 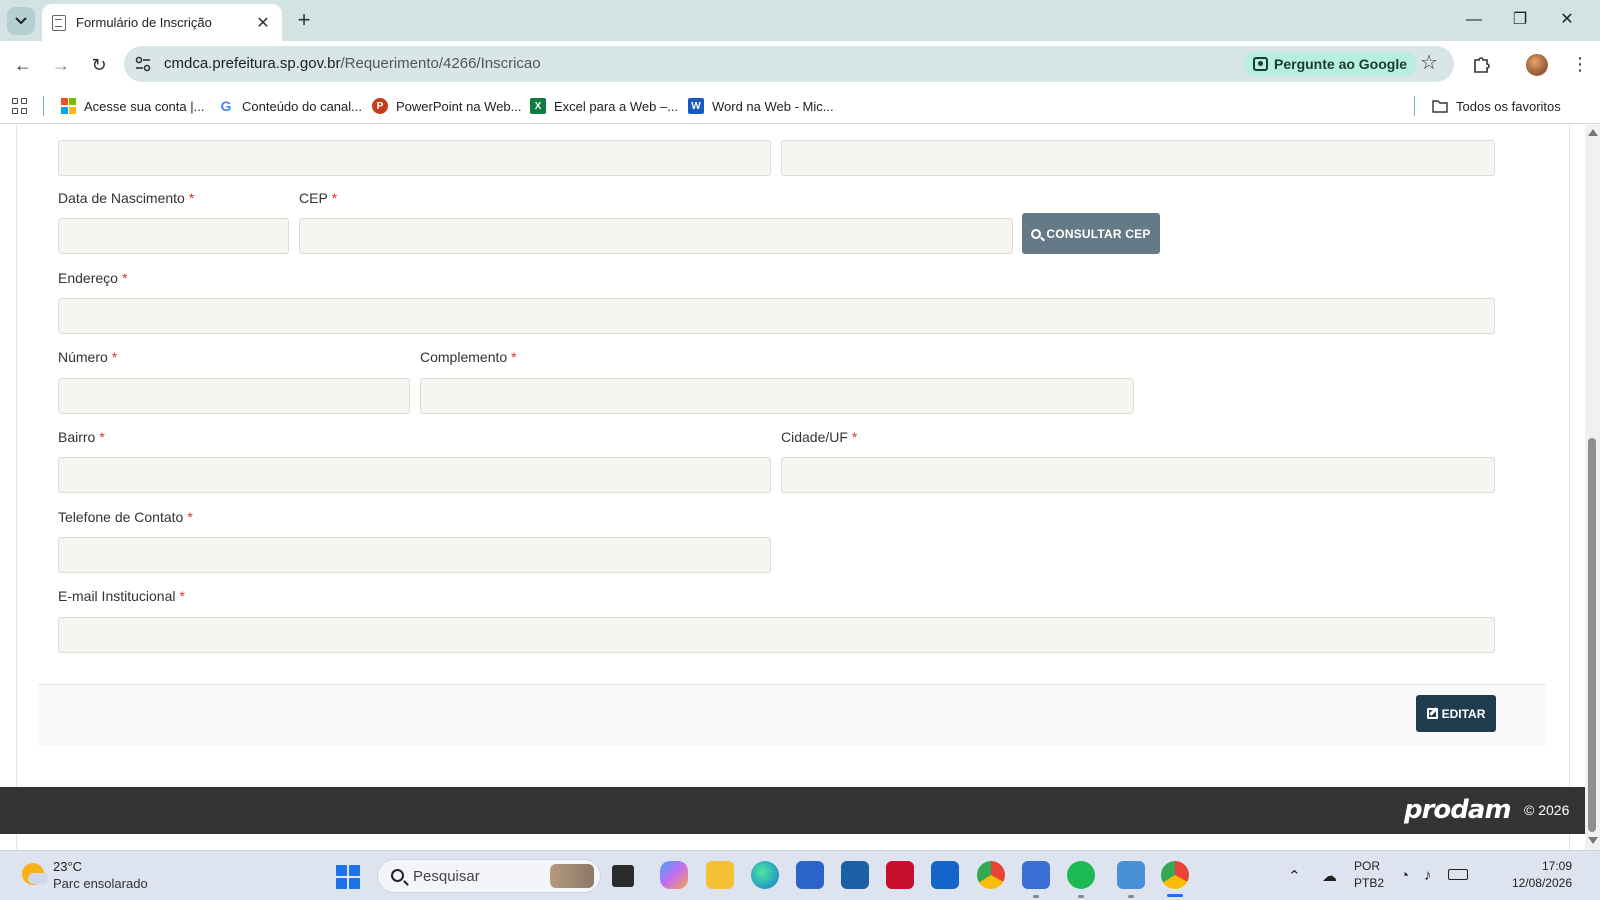 What do you see at coordinates (855, 875) in the screenshot?
I see `company-portal-icon` at bounding box center [855, 875].